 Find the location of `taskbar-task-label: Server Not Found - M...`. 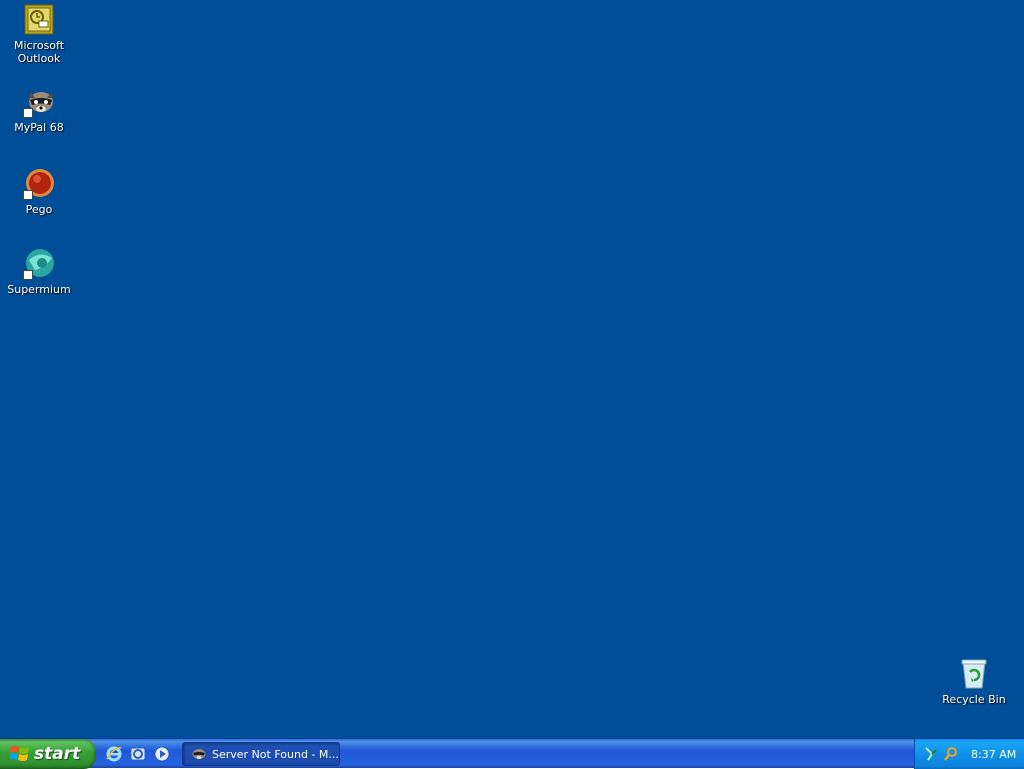

taskbar-task-label: Server Not Found - M... is located at coordinates (275, 754).